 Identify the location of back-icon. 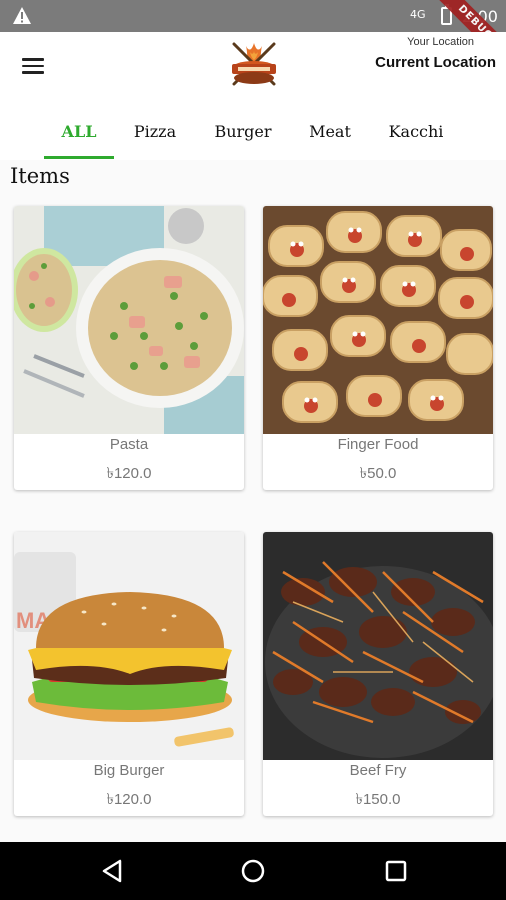
(113, 871).